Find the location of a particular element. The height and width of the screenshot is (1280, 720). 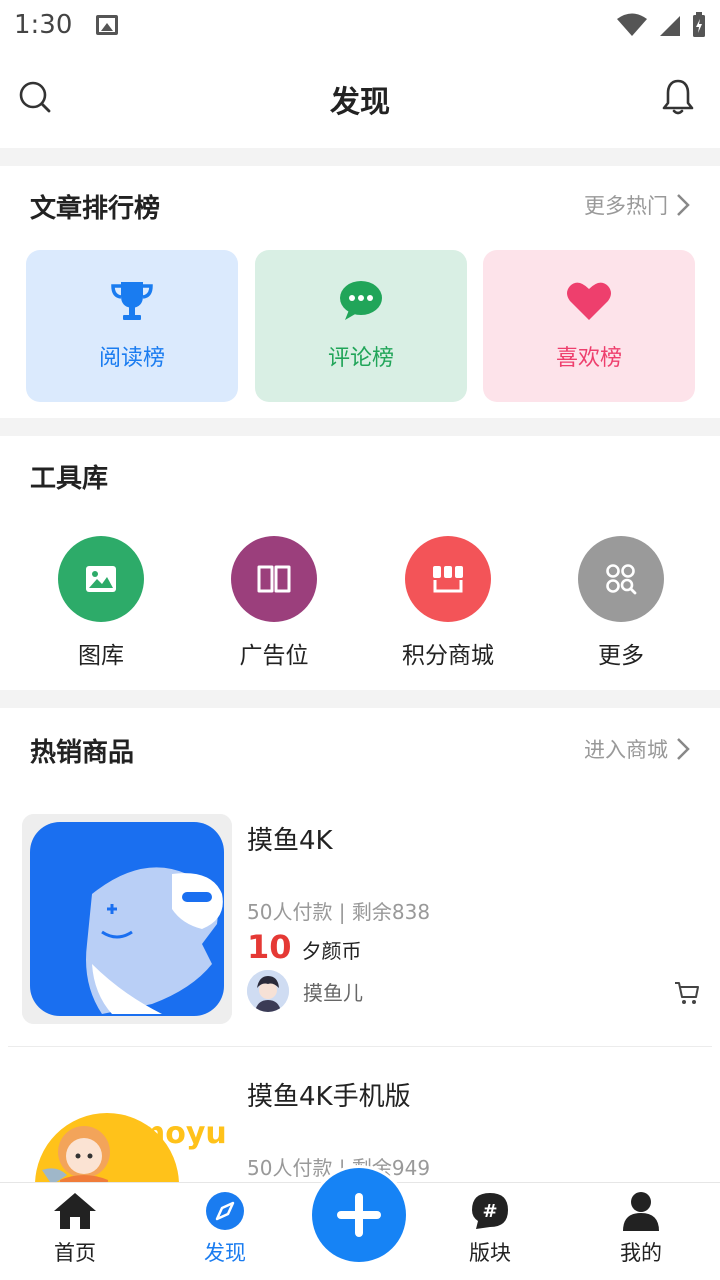

seller-name: 摸鱼儿 is located at coordinates (333, 992).